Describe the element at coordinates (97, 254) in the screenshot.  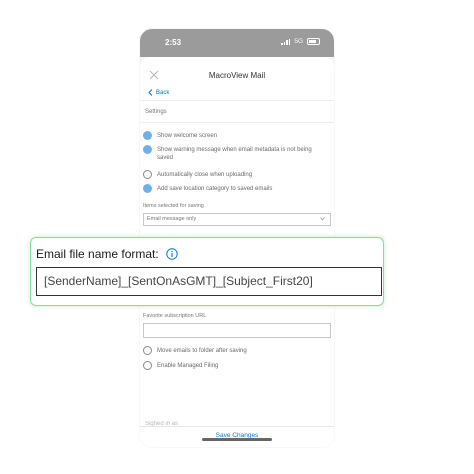
I see `email-format-label: Email file name format:` at that location.